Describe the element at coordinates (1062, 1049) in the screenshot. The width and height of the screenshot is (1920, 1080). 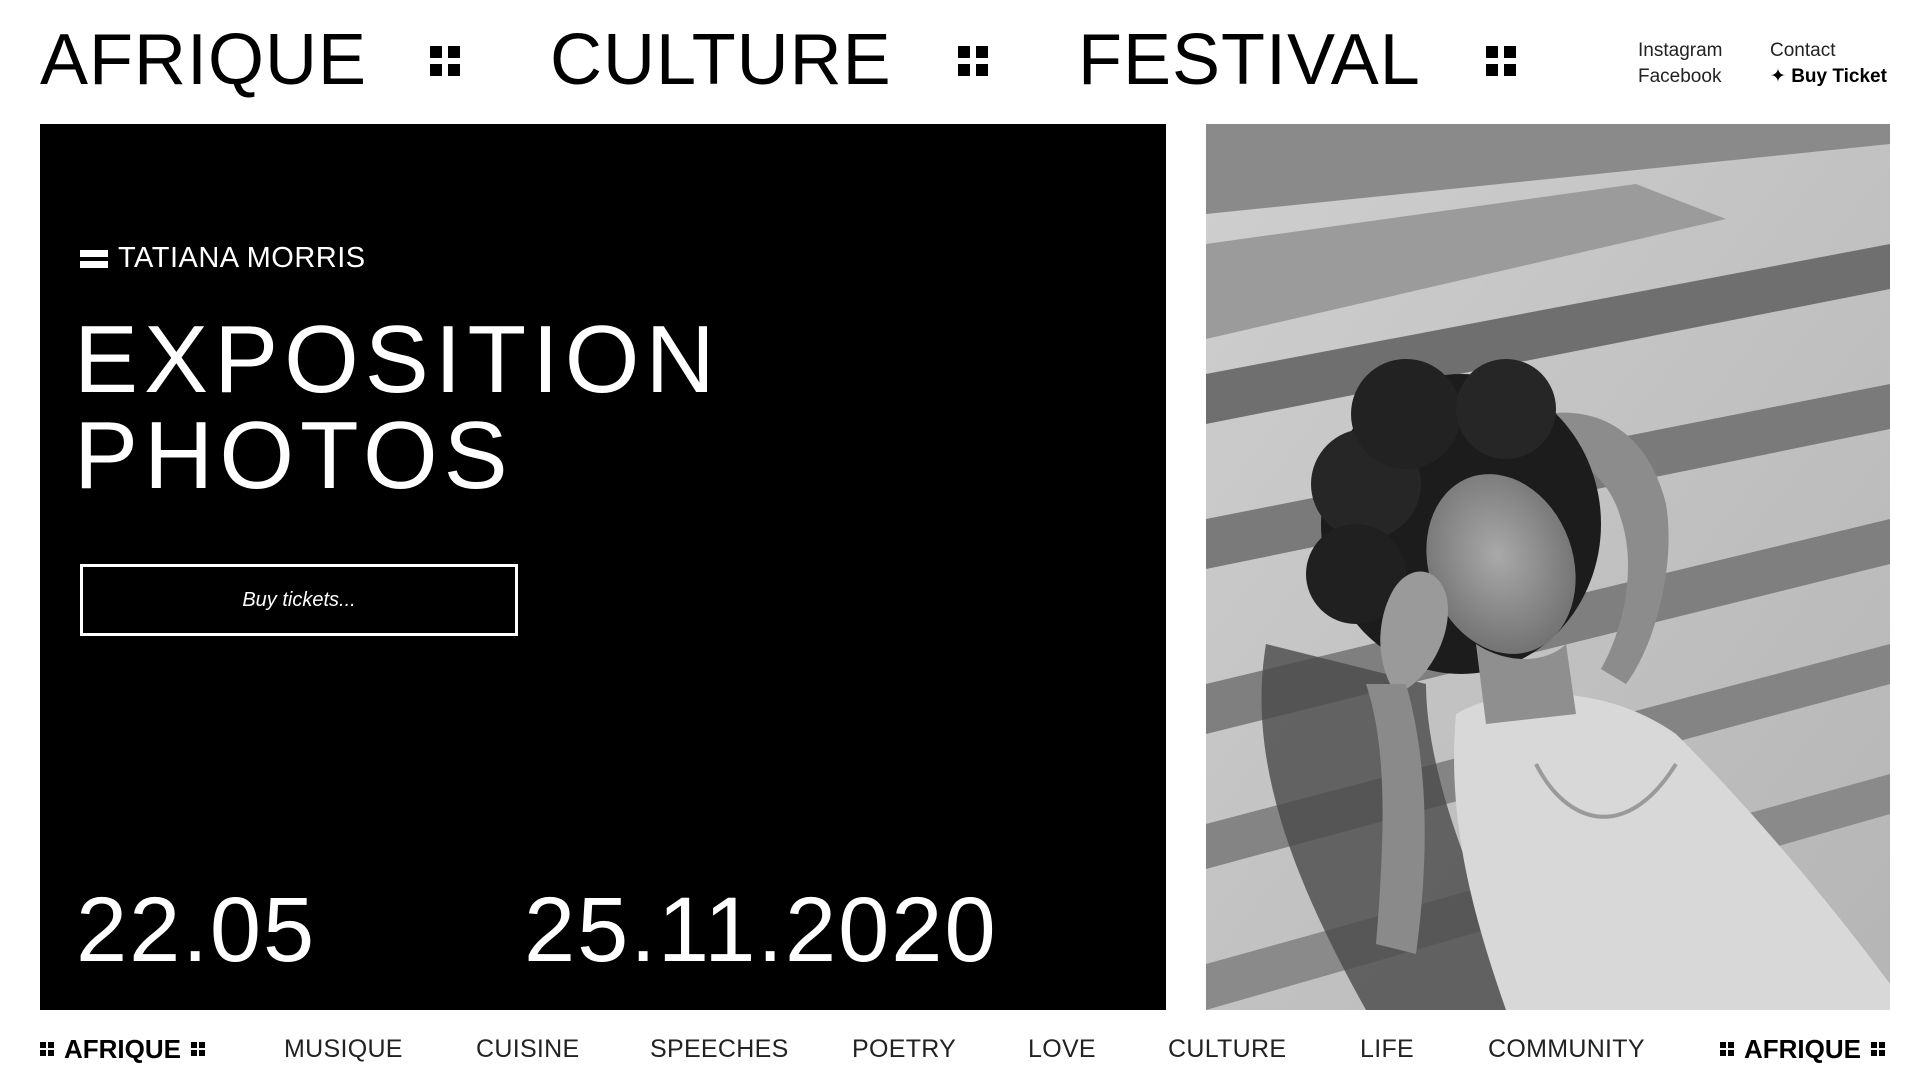
I see `nav-item-love: LOVE` at that location.